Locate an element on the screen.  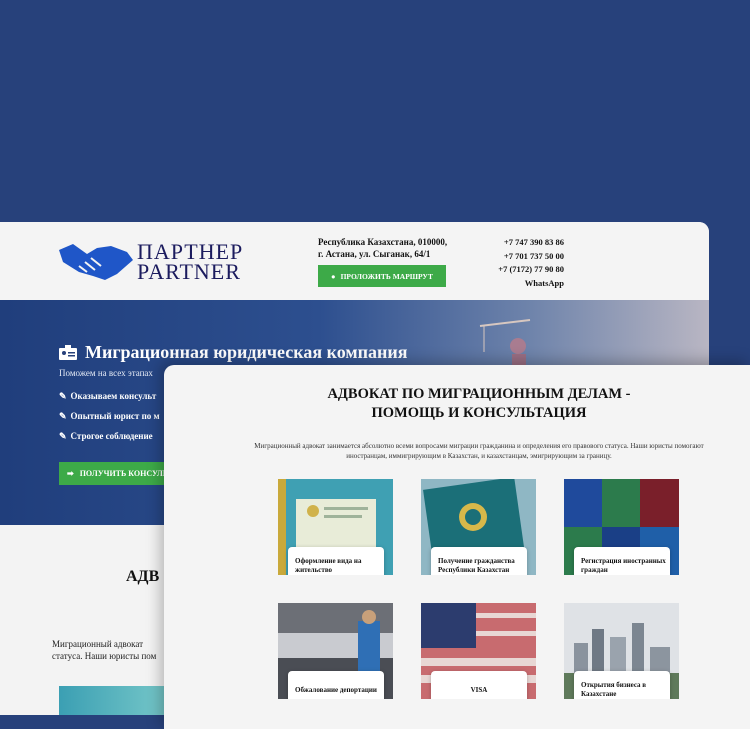
service-card-visa: VISA is located at coordinates (478, 651).